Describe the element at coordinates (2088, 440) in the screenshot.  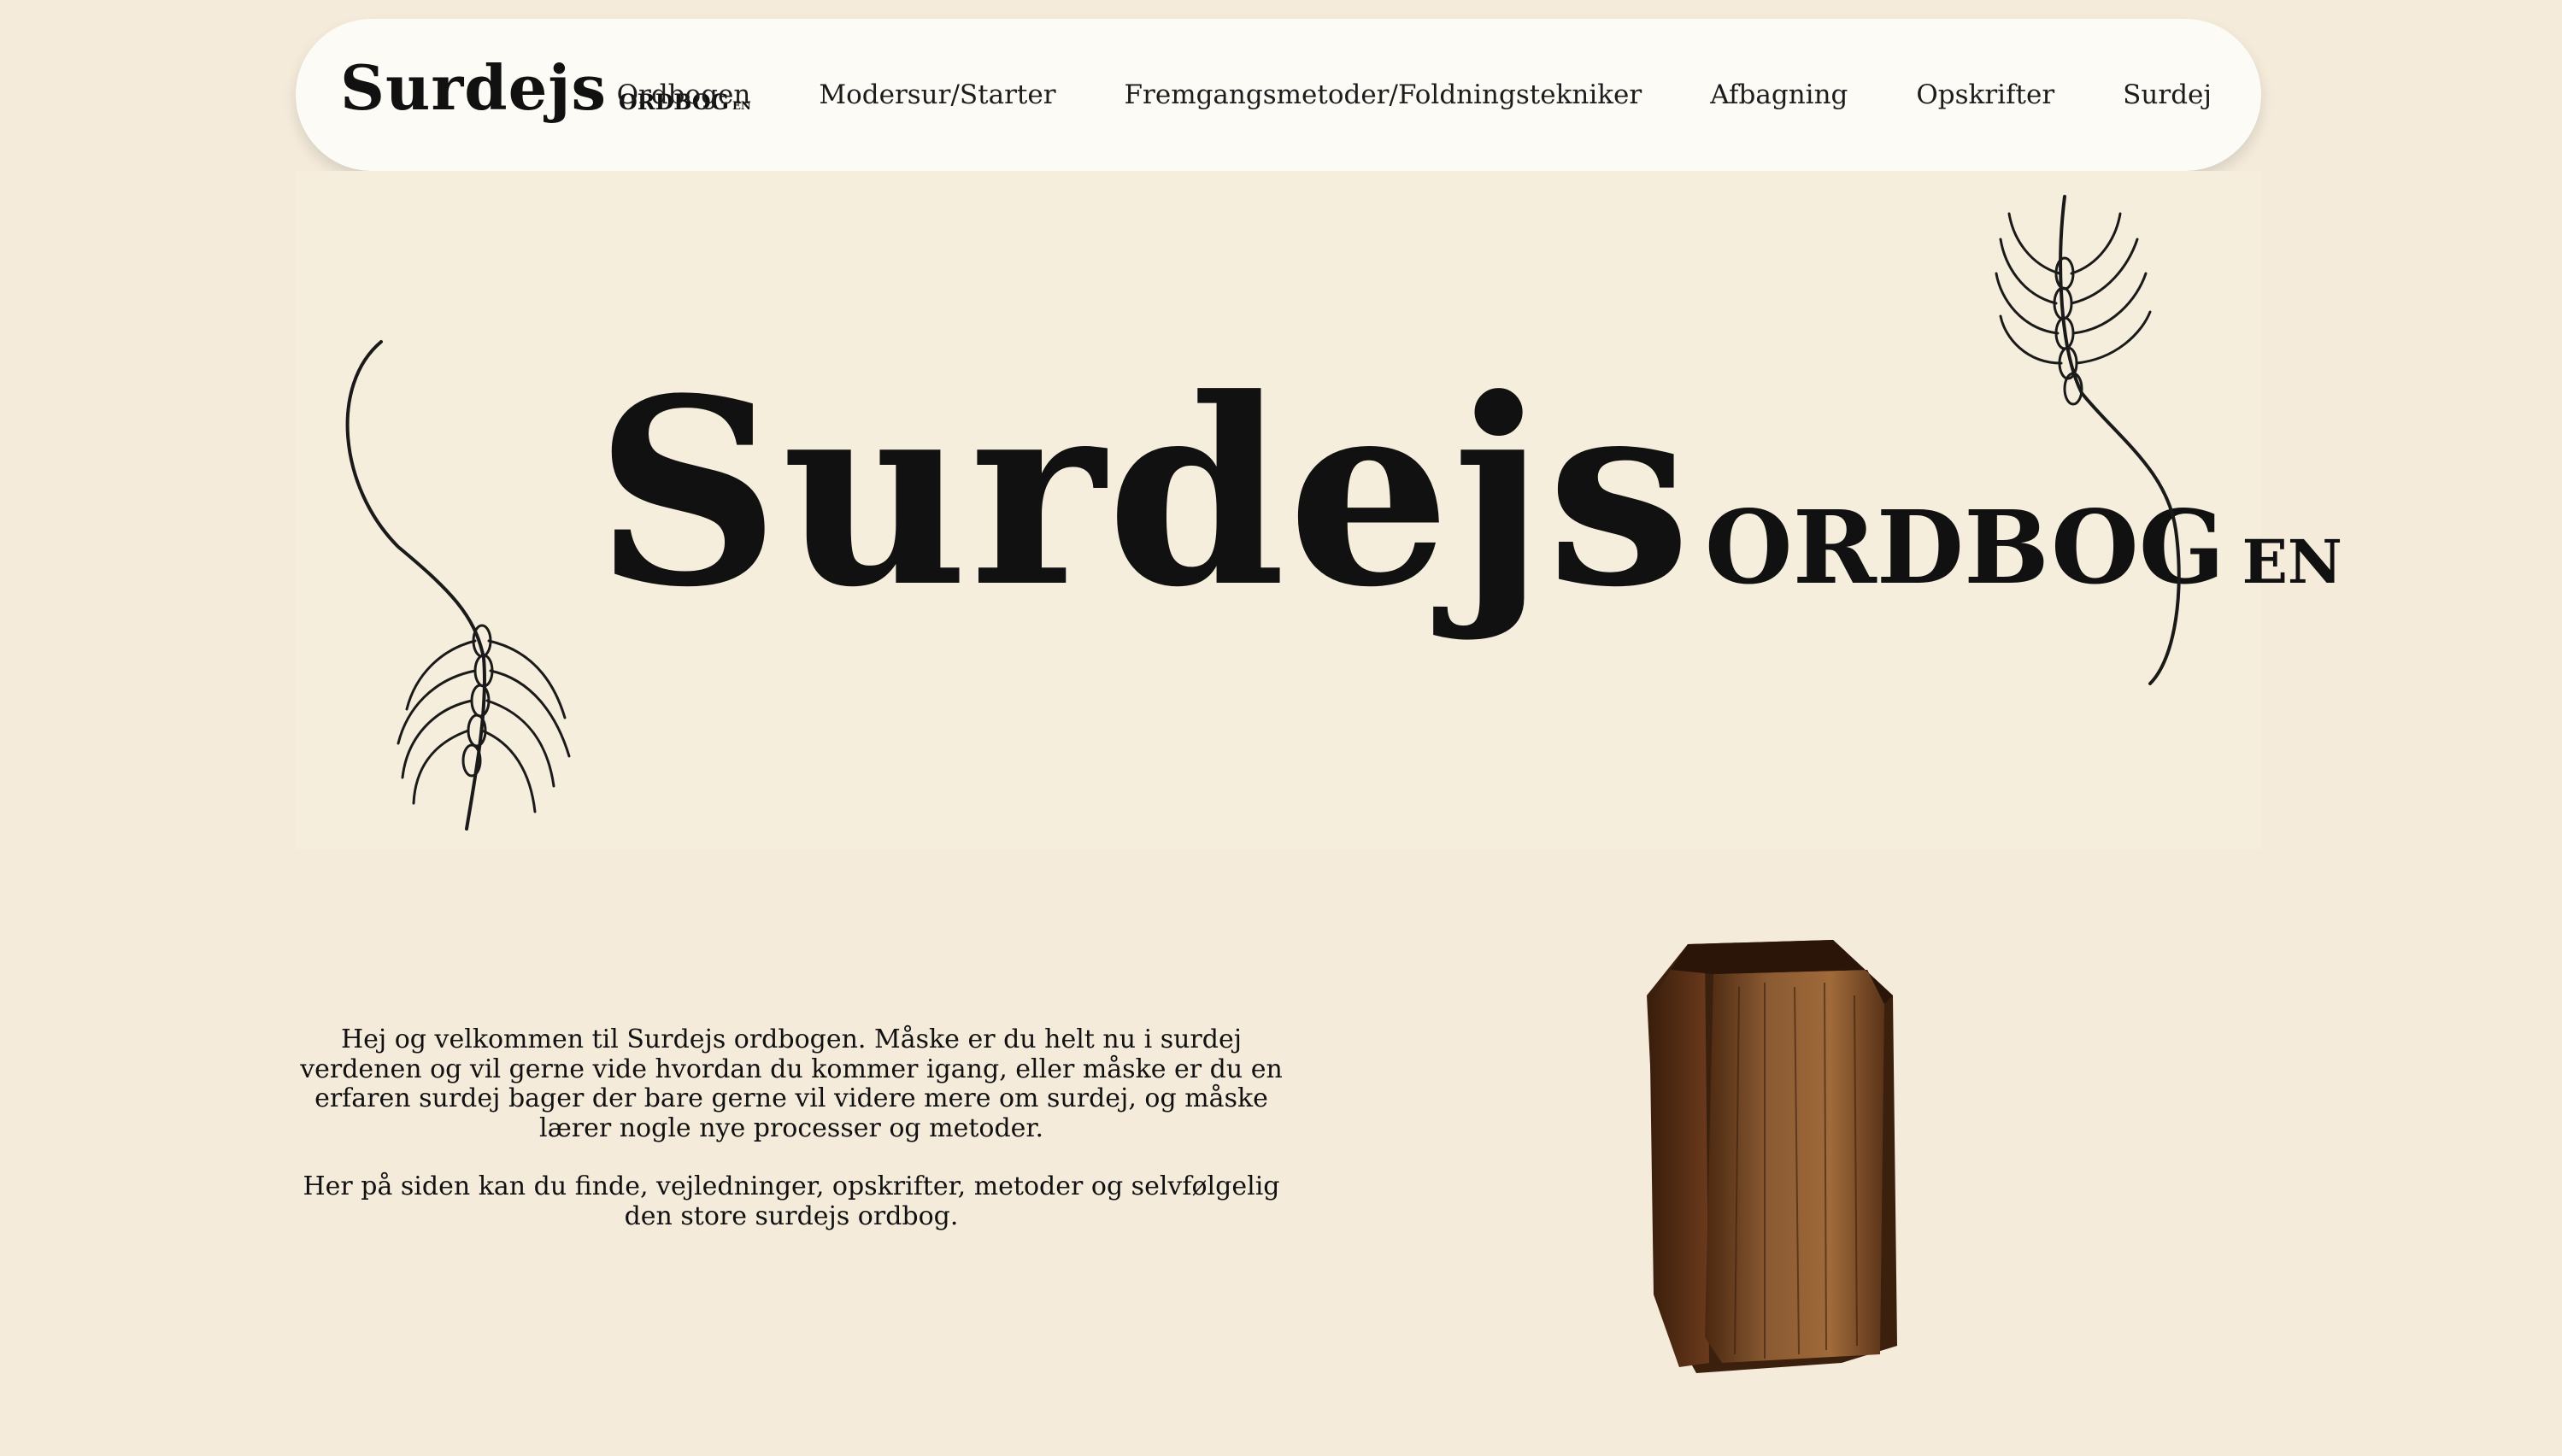
I see `wheat-right-icon` at that location.